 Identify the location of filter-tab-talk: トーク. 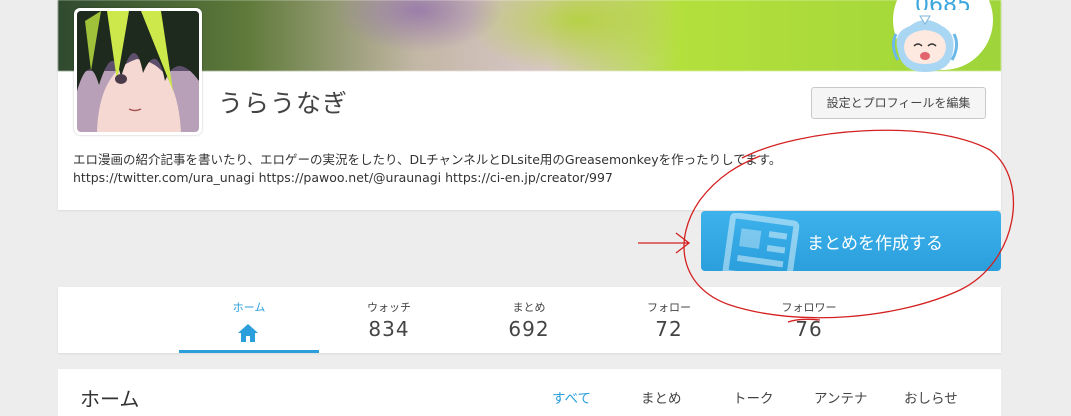
(753, 397).